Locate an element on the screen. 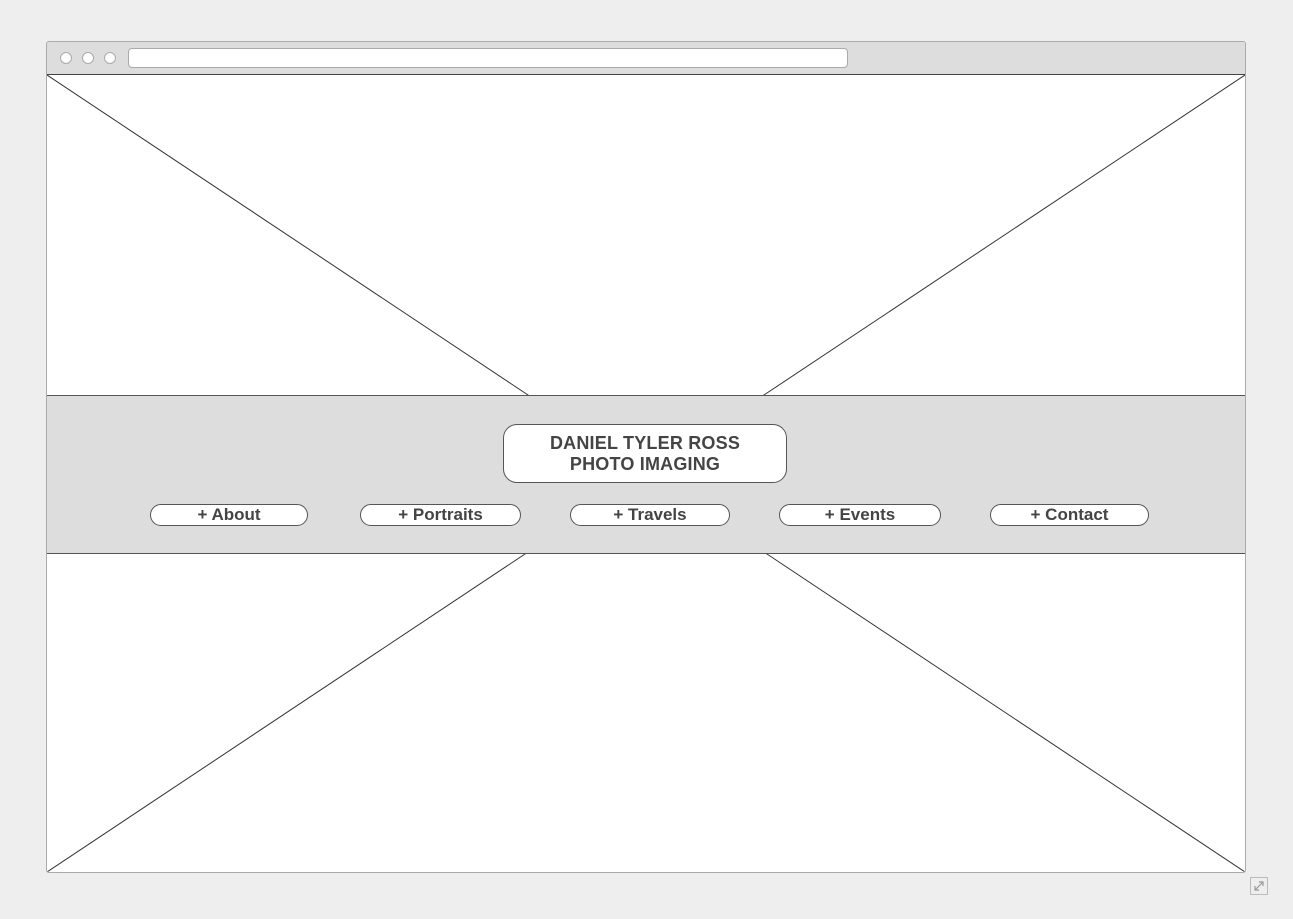 This screenshot has width=1293, height=919. nav-about-button: + About is located at coordinates (229, 515).